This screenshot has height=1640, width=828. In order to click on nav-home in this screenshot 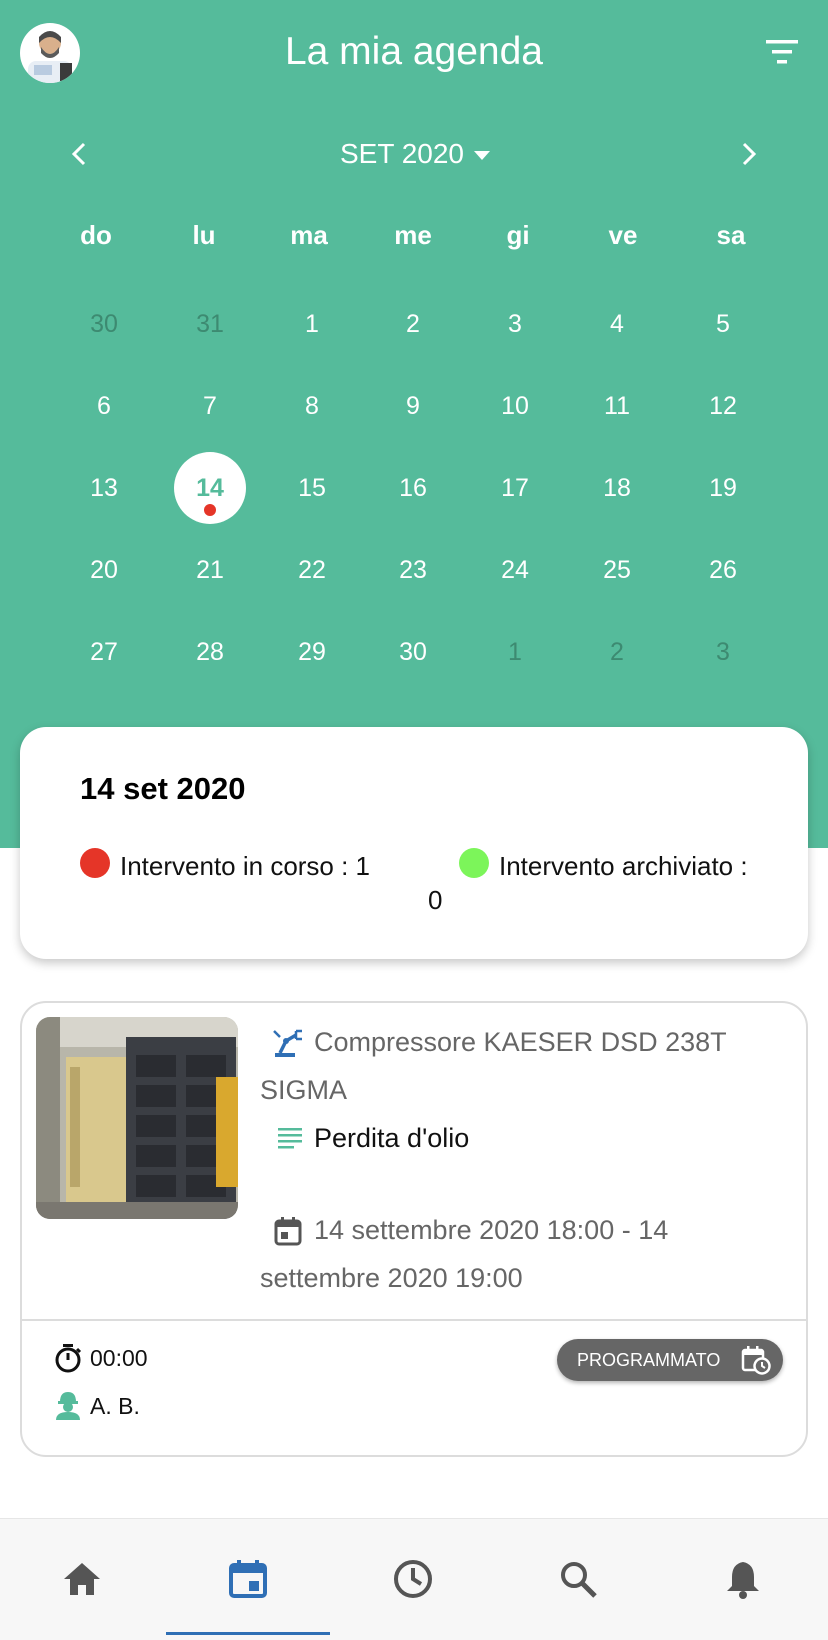, I will do `click(82, 1579)`.